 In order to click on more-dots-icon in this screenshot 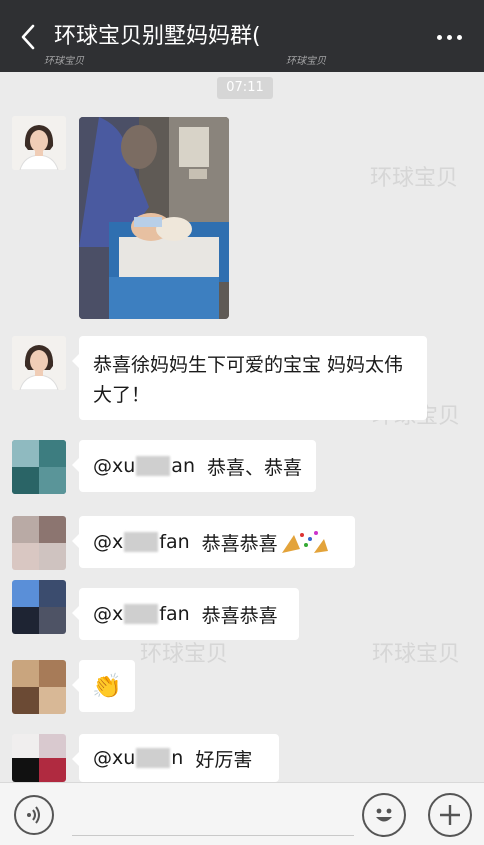, I will do `click(439, 37)`.